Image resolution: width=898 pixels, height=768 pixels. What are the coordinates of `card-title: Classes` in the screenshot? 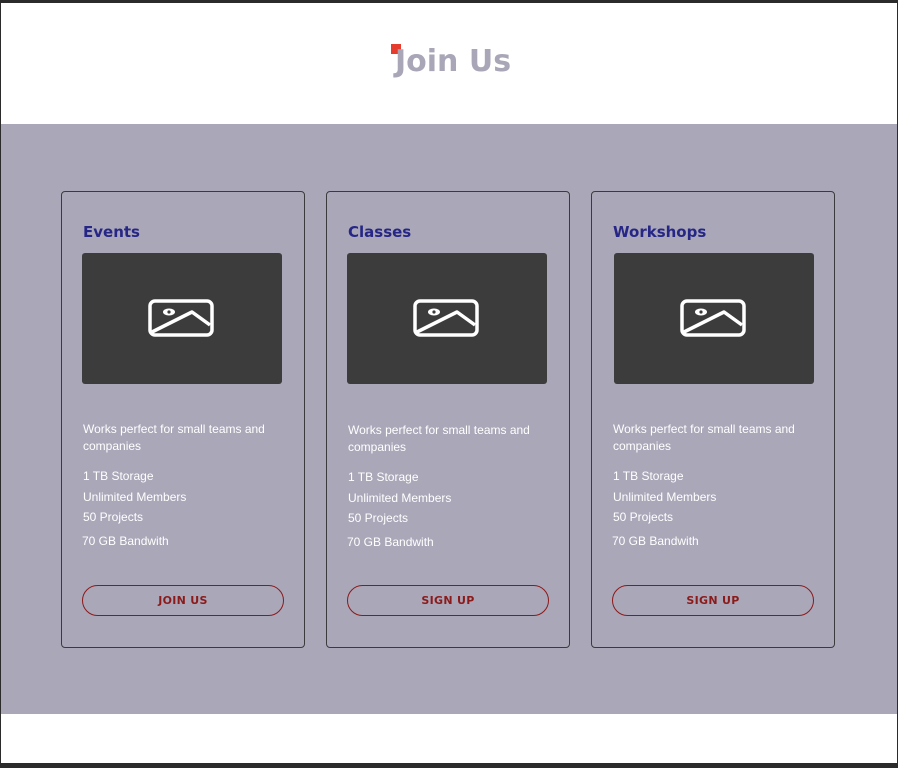 It's located at (380, 232).